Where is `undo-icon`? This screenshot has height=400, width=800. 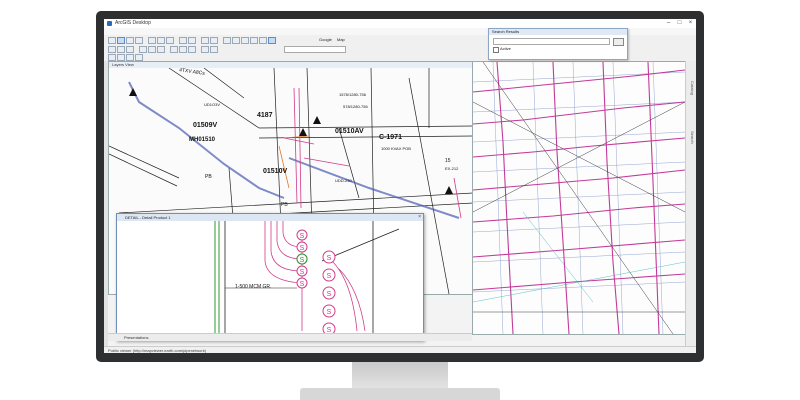 undo-icon is located at coordinates (183, 40).